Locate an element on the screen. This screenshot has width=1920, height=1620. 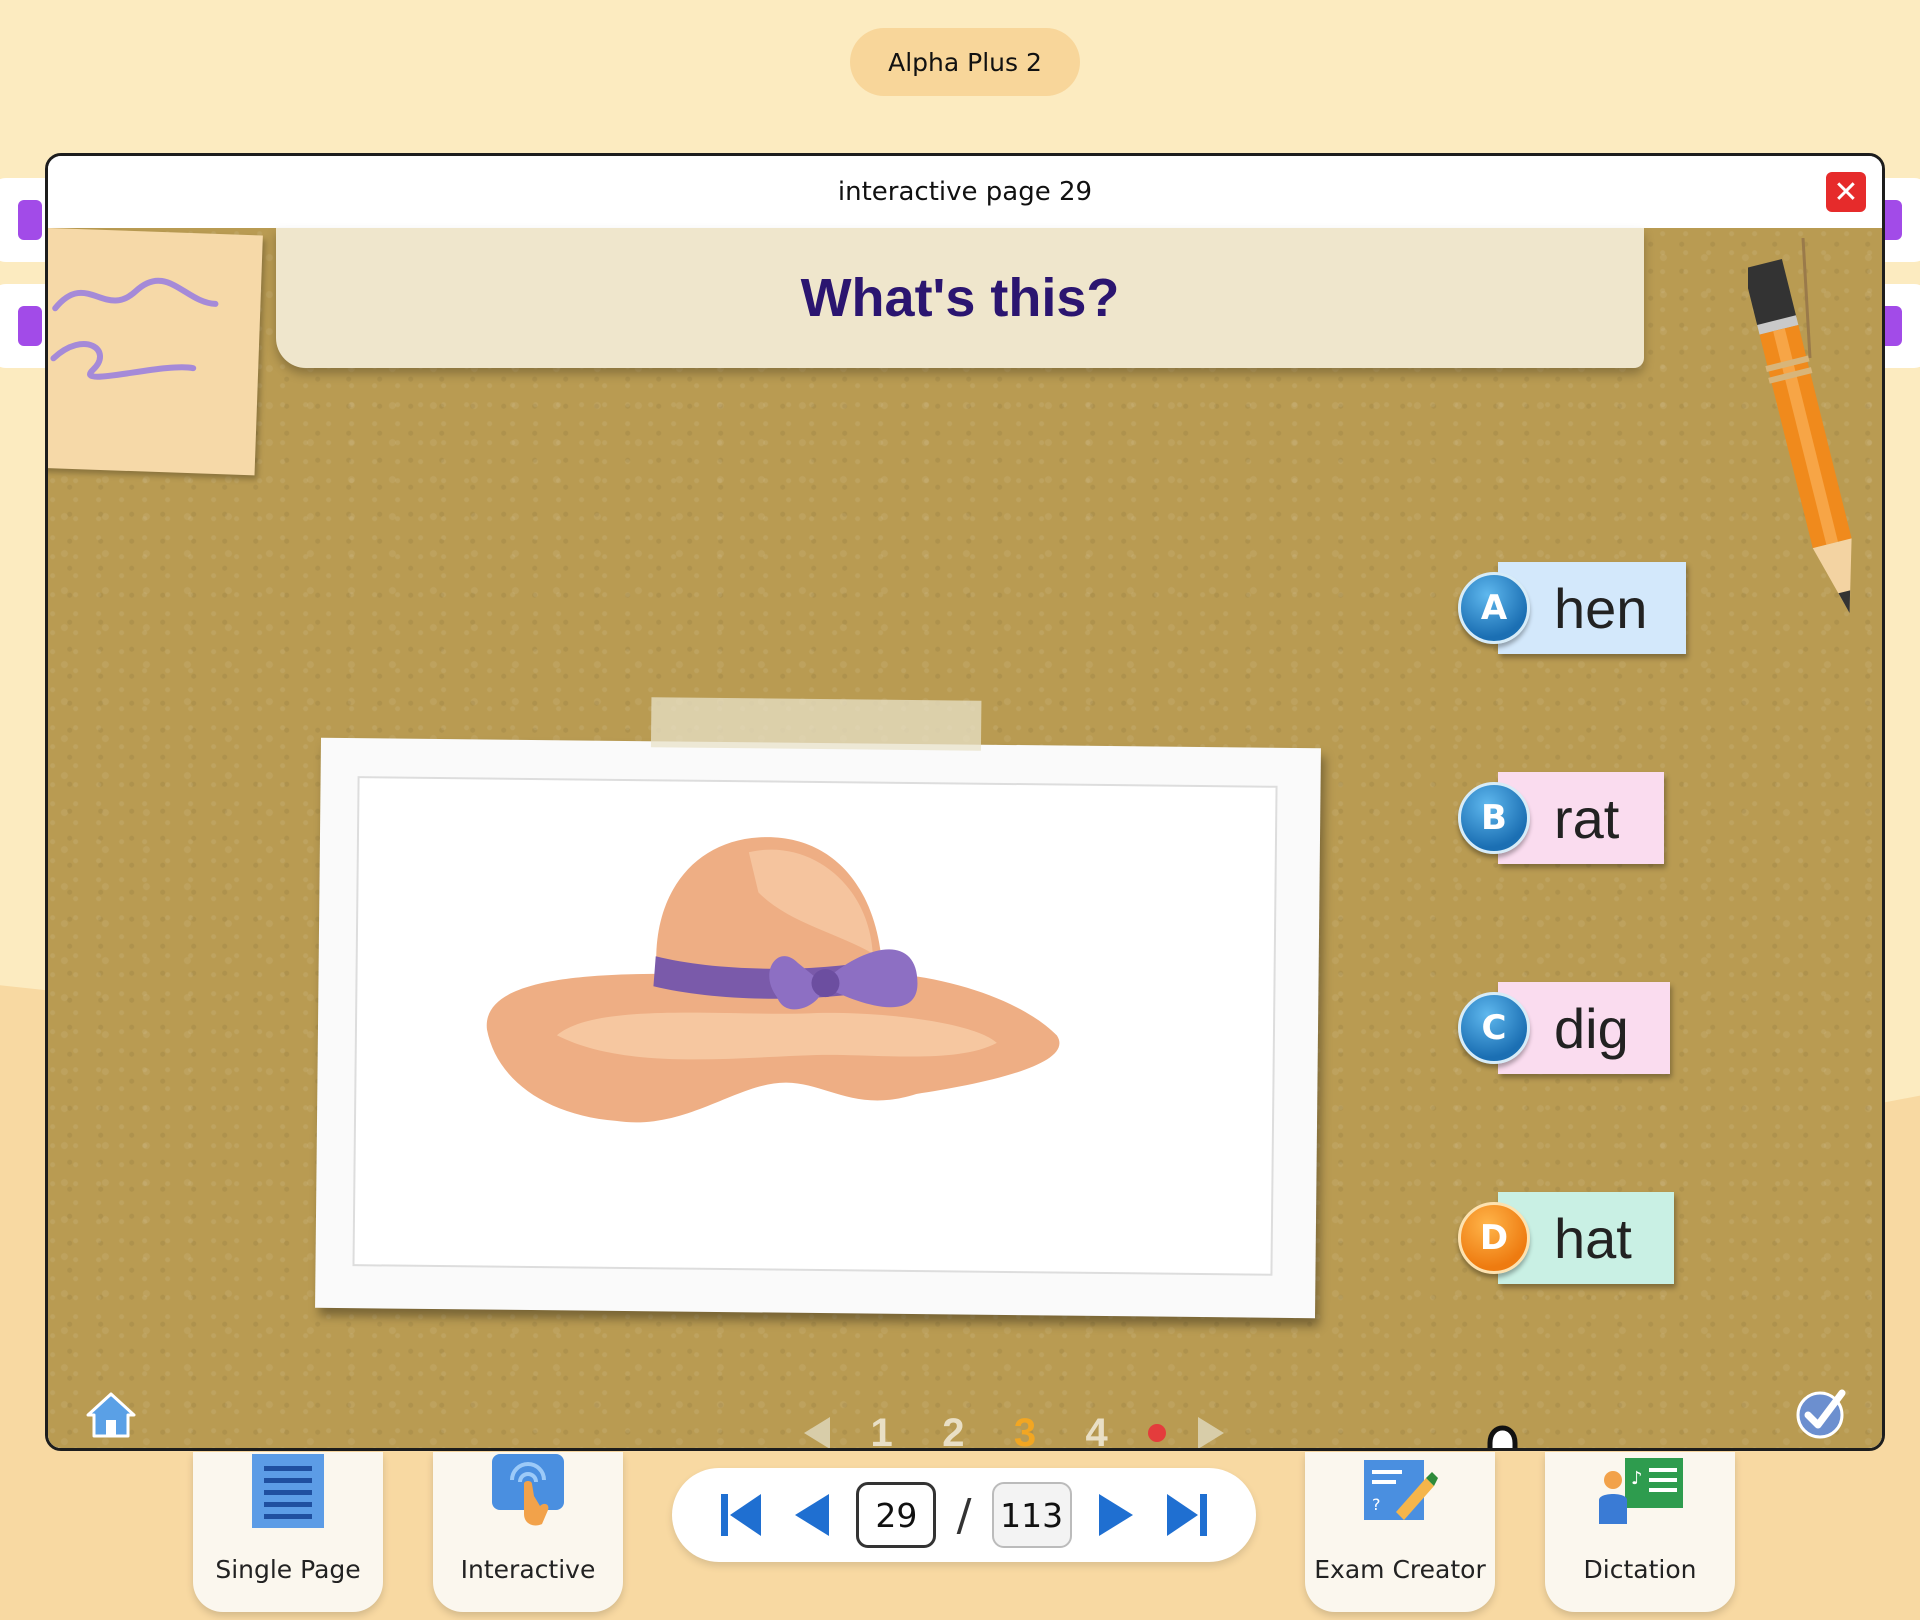
first-page-button is located at coordinates (741, 1515).